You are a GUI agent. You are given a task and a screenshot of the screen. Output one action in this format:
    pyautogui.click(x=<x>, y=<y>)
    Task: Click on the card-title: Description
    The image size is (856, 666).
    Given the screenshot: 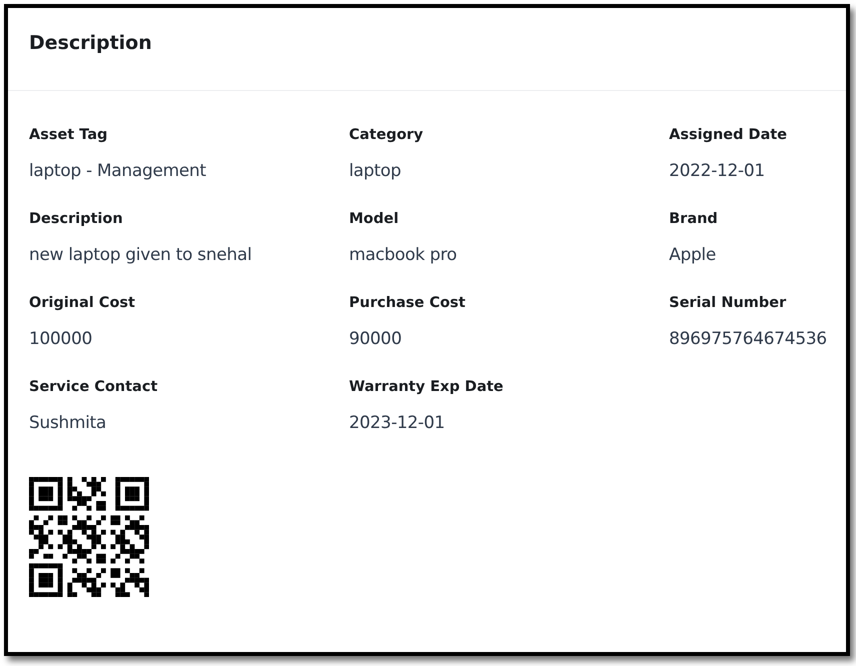 What is the action you would take?
    pyautogui.click(x=90, y=43)
    